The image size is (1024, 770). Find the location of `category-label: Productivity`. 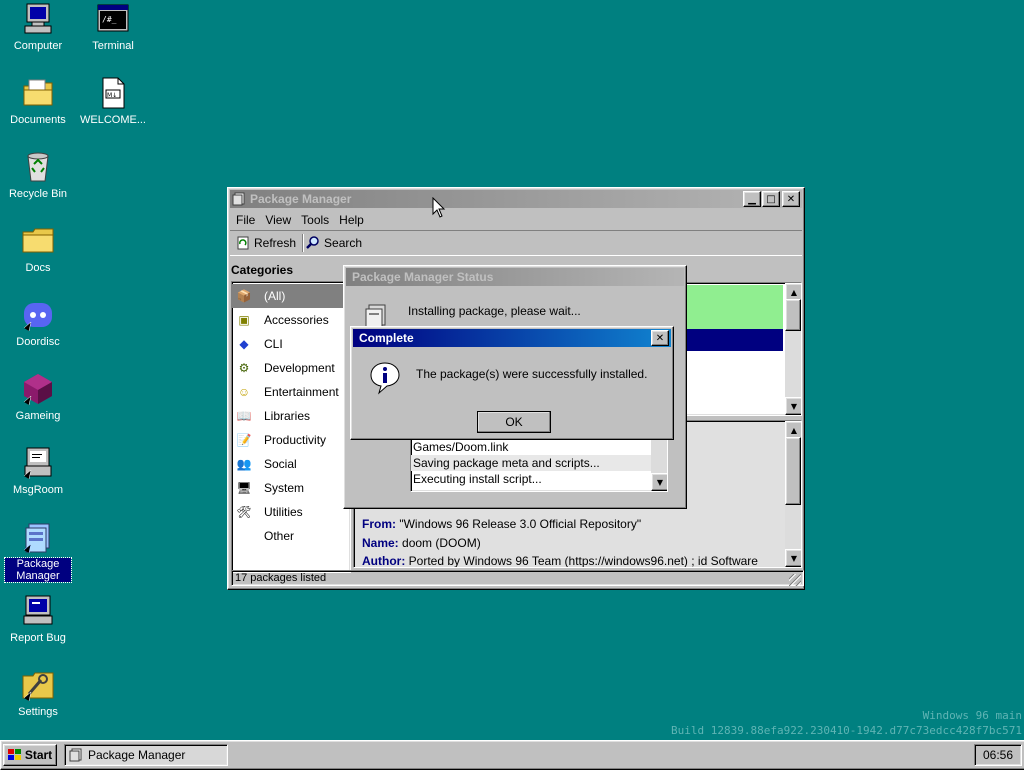

category-label: Productivity is located at coordinates (295, 440).